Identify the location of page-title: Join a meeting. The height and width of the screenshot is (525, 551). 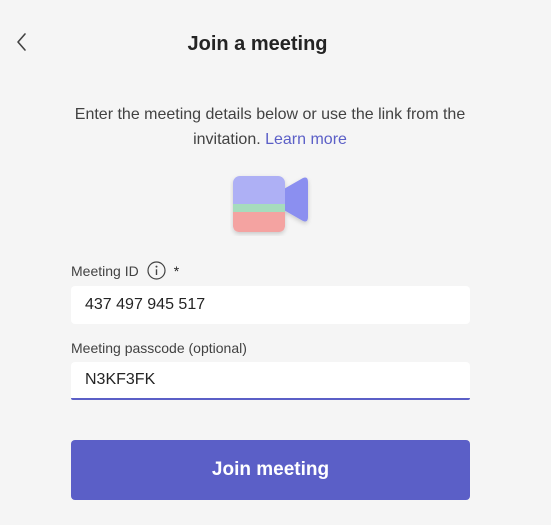
(257, 44).